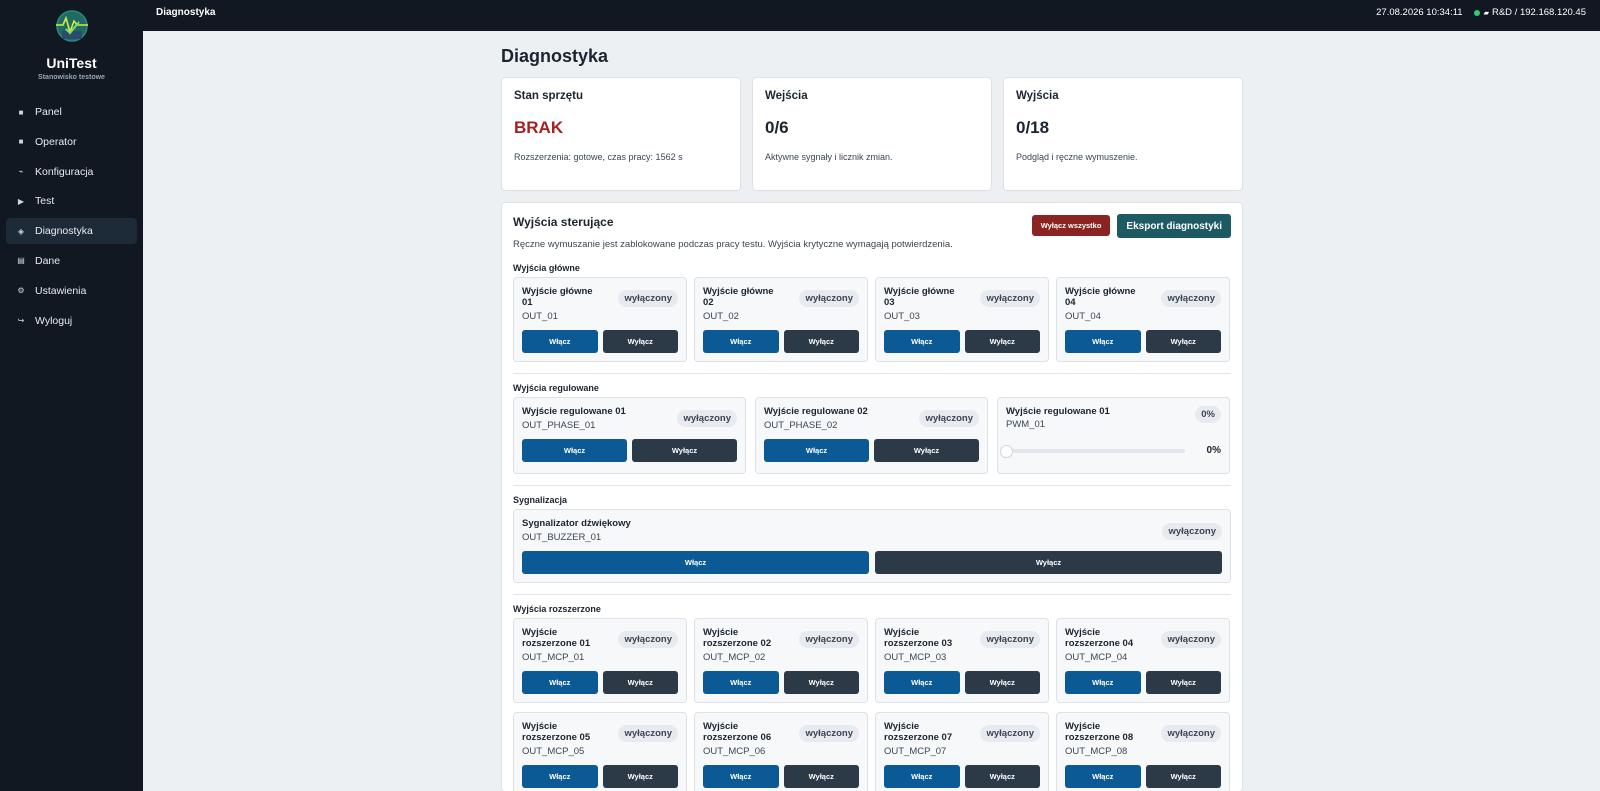  I want to click on sidebar-item-diagnostyka: ◈ Diagnostyka, so click(71, 231).